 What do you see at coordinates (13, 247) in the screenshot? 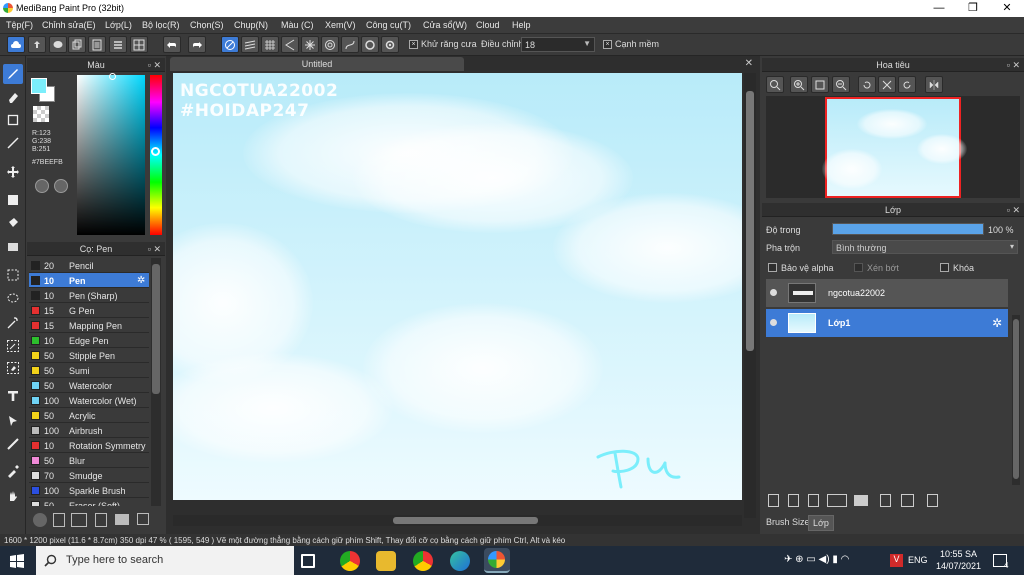
I see `gradient-tool-icon` at bounding box center [13, 247].